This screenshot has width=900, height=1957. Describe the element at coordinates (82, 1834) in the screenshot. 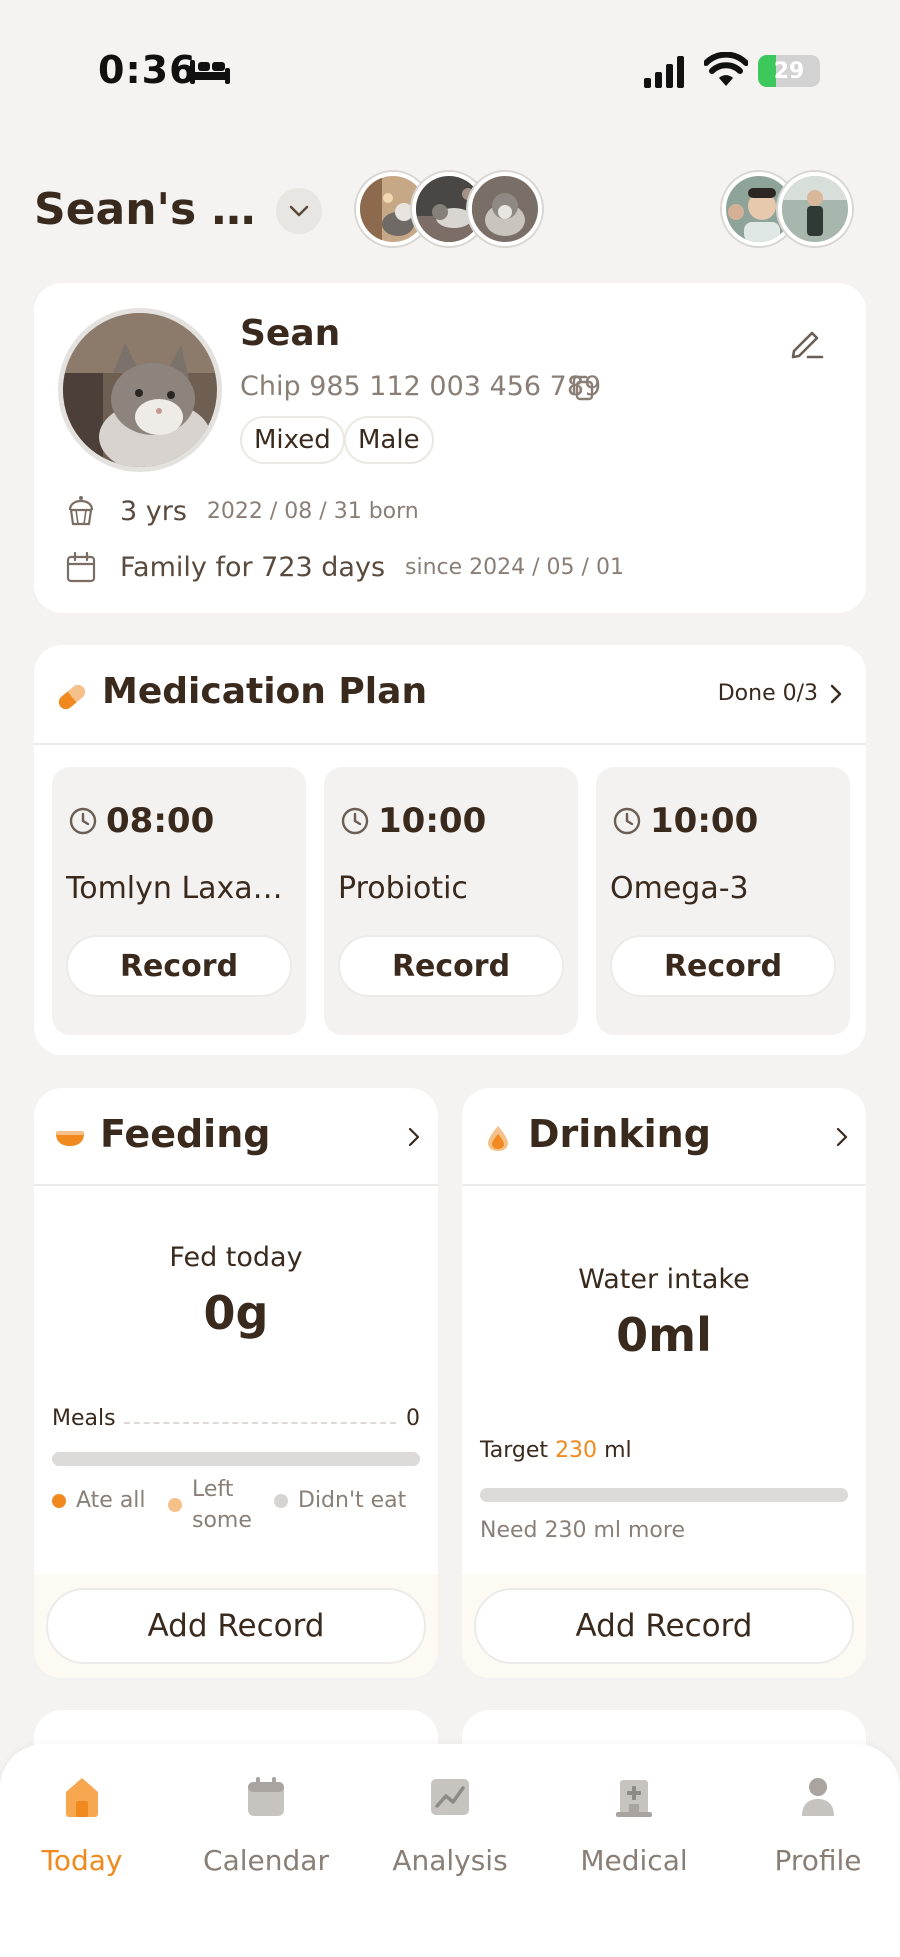

I see `tab-today: Today` at that location.